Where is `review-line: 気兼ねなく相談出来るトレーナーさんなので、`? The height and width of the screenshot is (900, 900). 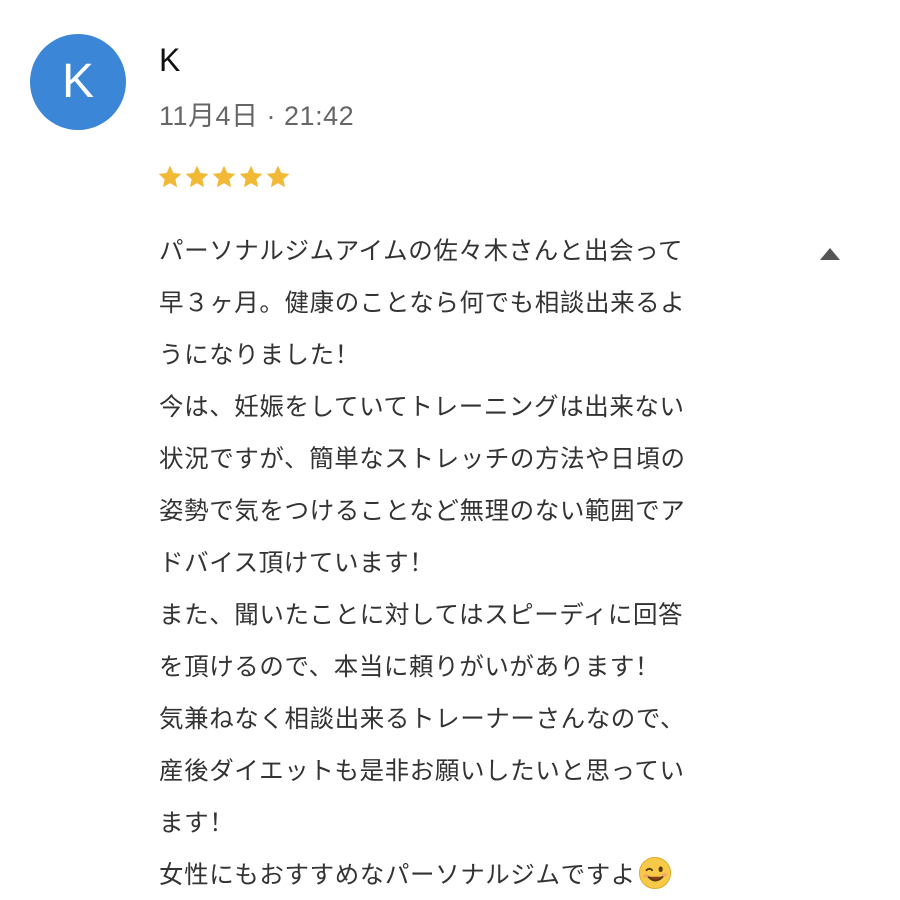 review-line: 気兼ねなく相談出来るトレーナーさんなので、 is located at coordinates (459, 719).